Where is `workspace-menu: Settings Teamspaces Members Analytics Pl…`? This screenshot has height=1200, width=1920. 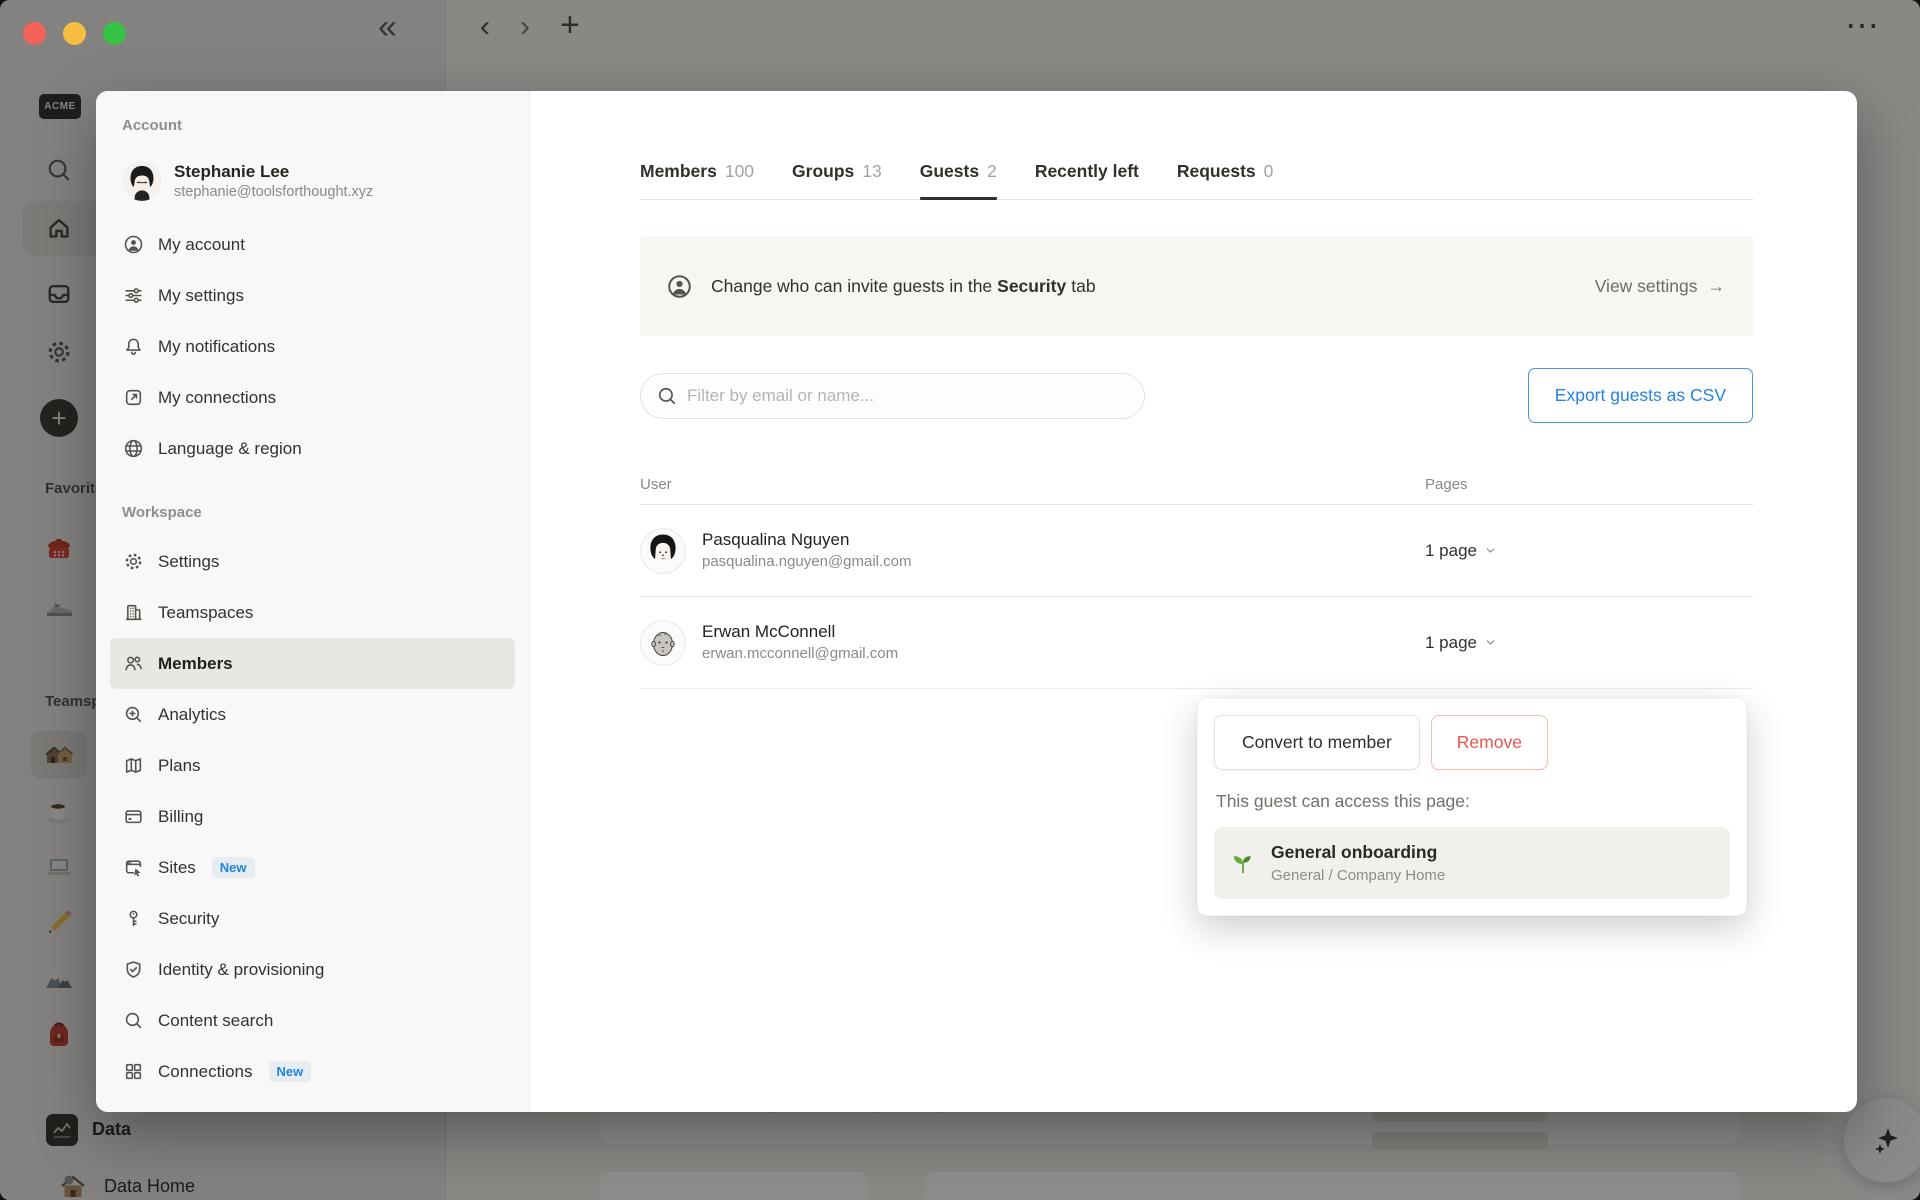 workspace-menu: Settings Teamspaces Members Analytics Pl… is located at coordinates (312, 816).